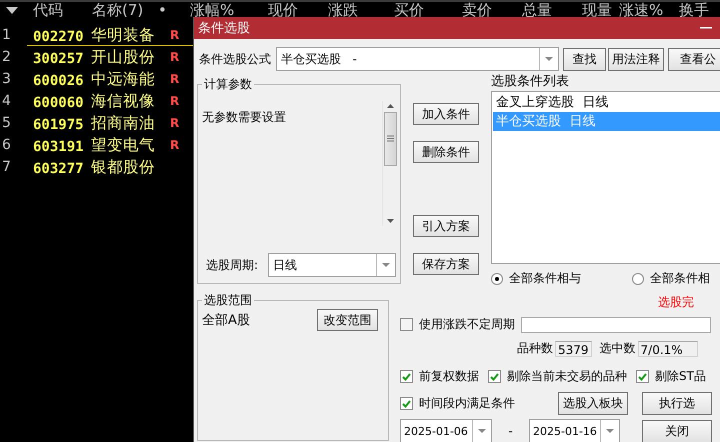 The height and width of the screenshot is (442, 720). Describe the element at coordinates (446, 226) in the screenshot. I see `action-button: 引入方案` at that location.